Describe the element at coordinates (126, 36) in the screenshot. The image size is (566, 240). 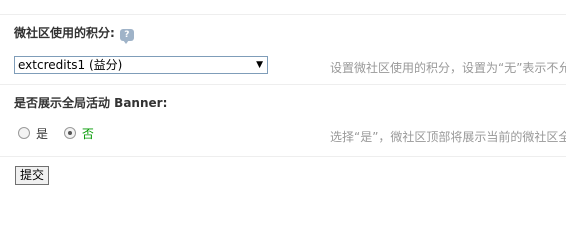
I see `help-icon: ?` at that location.